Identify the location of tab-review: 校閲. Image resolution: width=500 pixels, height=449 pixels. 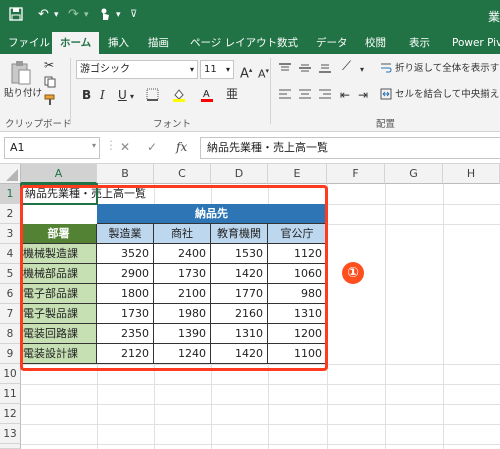
(375, 43).